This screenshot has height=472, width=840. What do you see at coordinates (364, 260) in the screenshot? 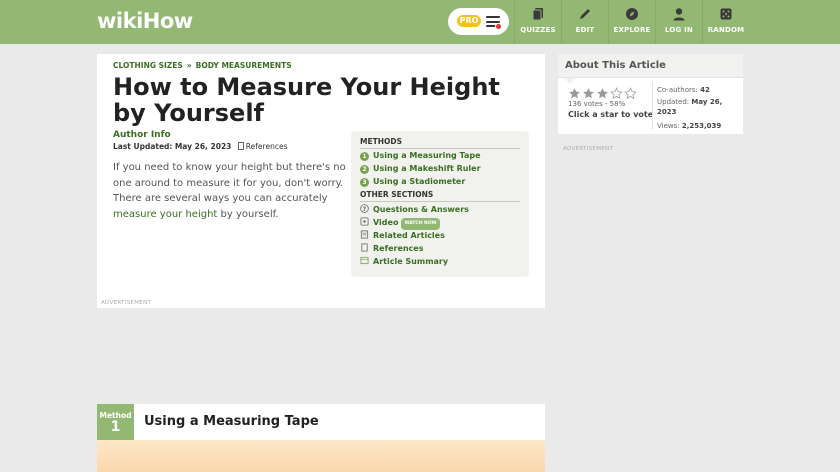
I see `summary-icon` at bounding box center [364, 260].